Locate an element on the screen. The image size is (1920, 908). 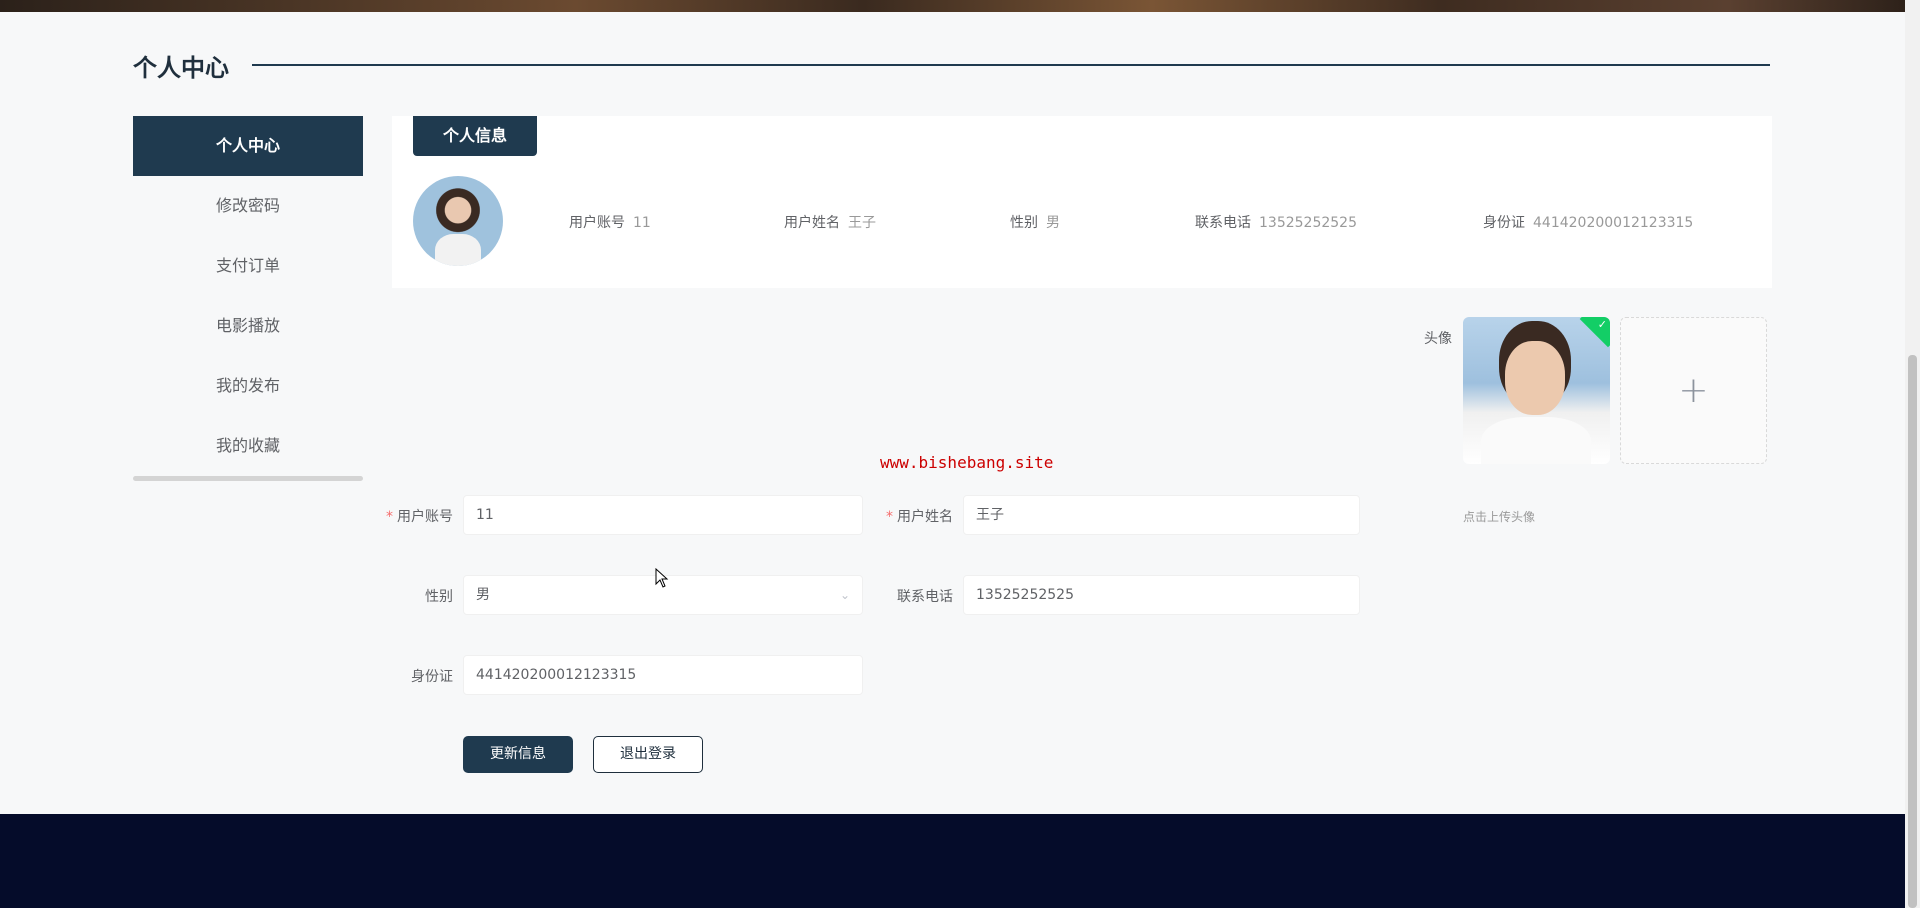
sidebar: 个人中心 修改密码 支付订单 电影播放 我的发布 我的收藏 is located at coordinates (248, 296).